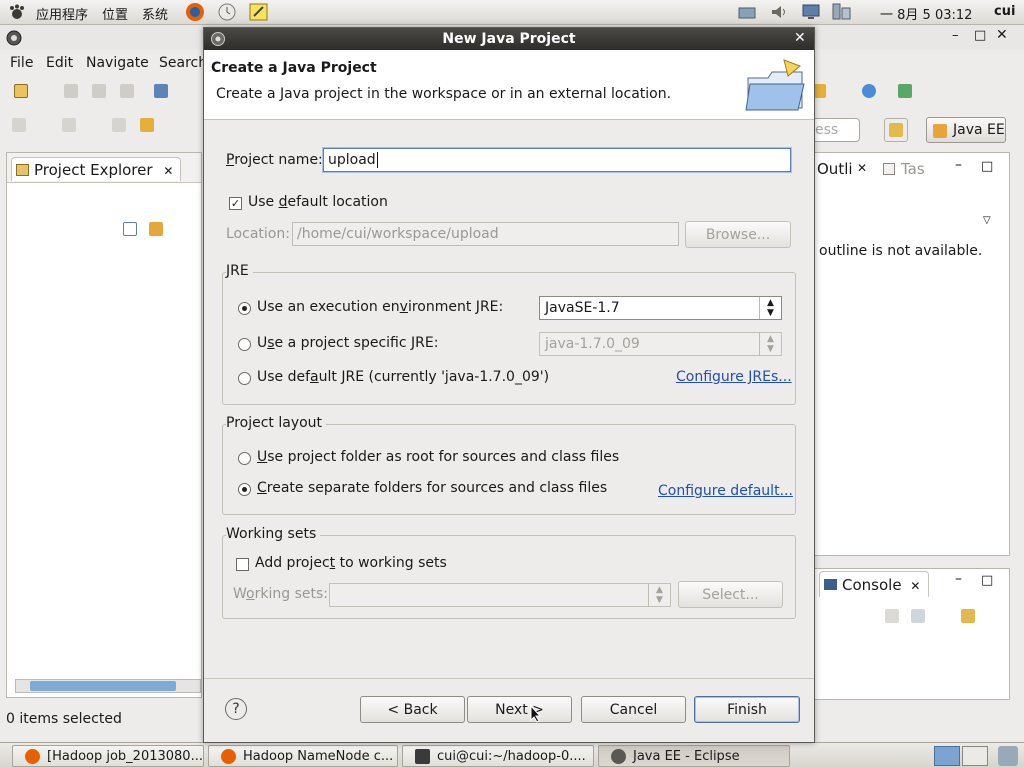  Describe the element at coordinates (127, 91) in the screenshot. I see `print-icon` at that location.